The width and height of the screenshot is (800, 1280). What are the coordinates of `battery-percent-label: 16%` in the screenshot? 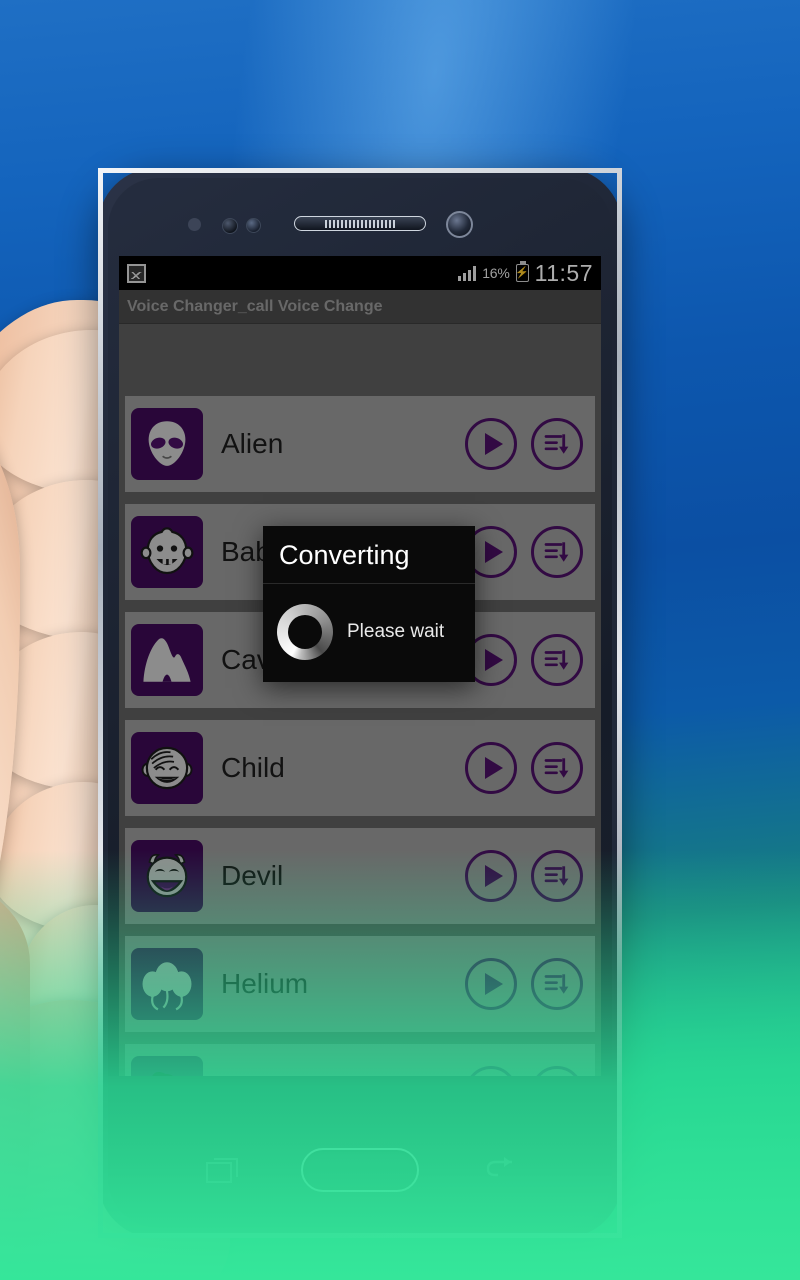 It's located at (496, 273).